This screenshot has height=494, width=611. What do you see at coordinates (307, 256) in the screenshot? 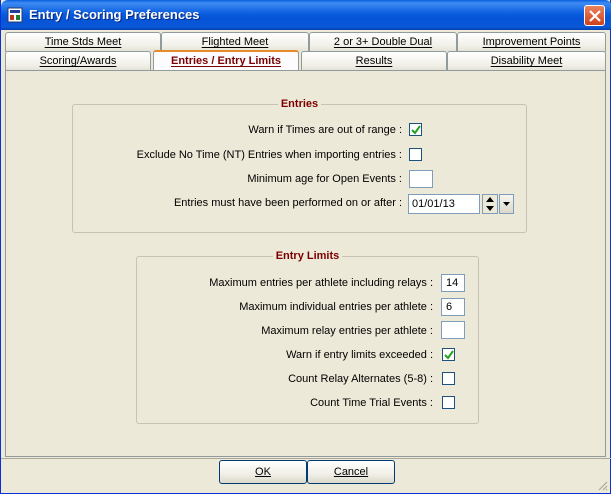
I see `entry-limits-group-title: Entry Limits` at bounding box center [307, 256].